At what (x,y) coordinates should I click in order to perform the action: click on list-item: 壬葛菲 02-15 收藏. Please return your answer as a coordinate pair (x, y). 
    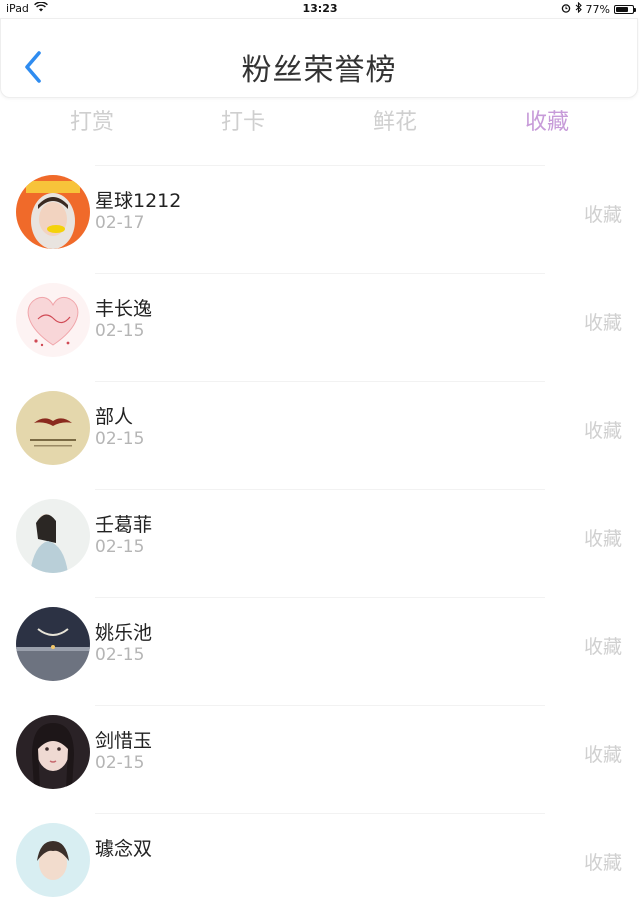
    Looking at the image, I should click on (320, 543).